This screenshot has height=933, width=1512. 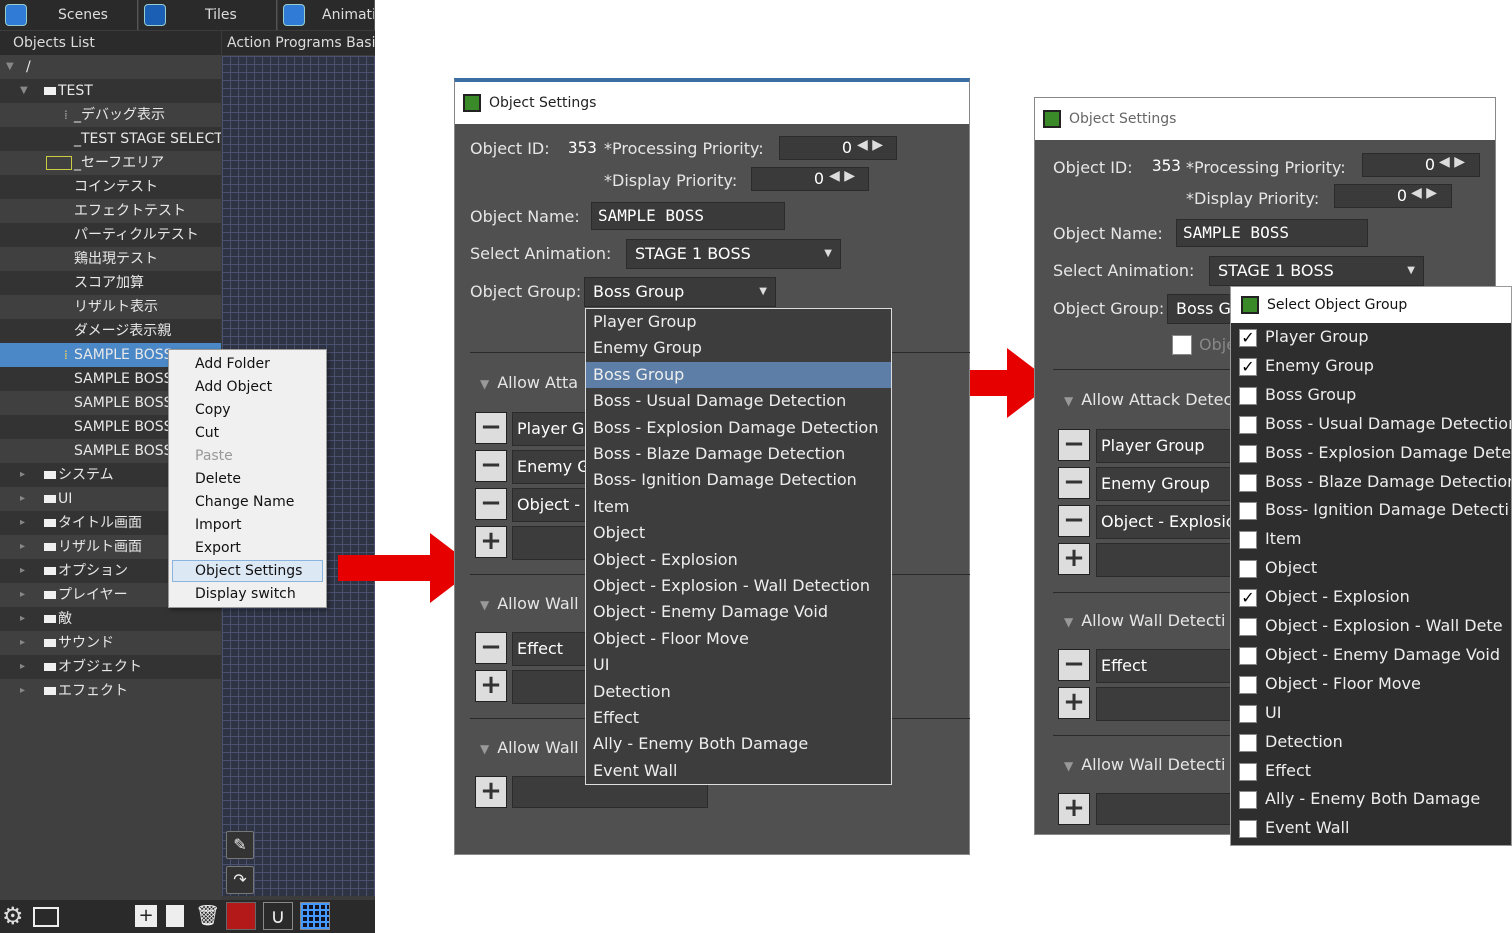 What do you see at coordinates (738, 507) in the screenshot?
I see `group-option: Item` at bounding box center [738, 507].